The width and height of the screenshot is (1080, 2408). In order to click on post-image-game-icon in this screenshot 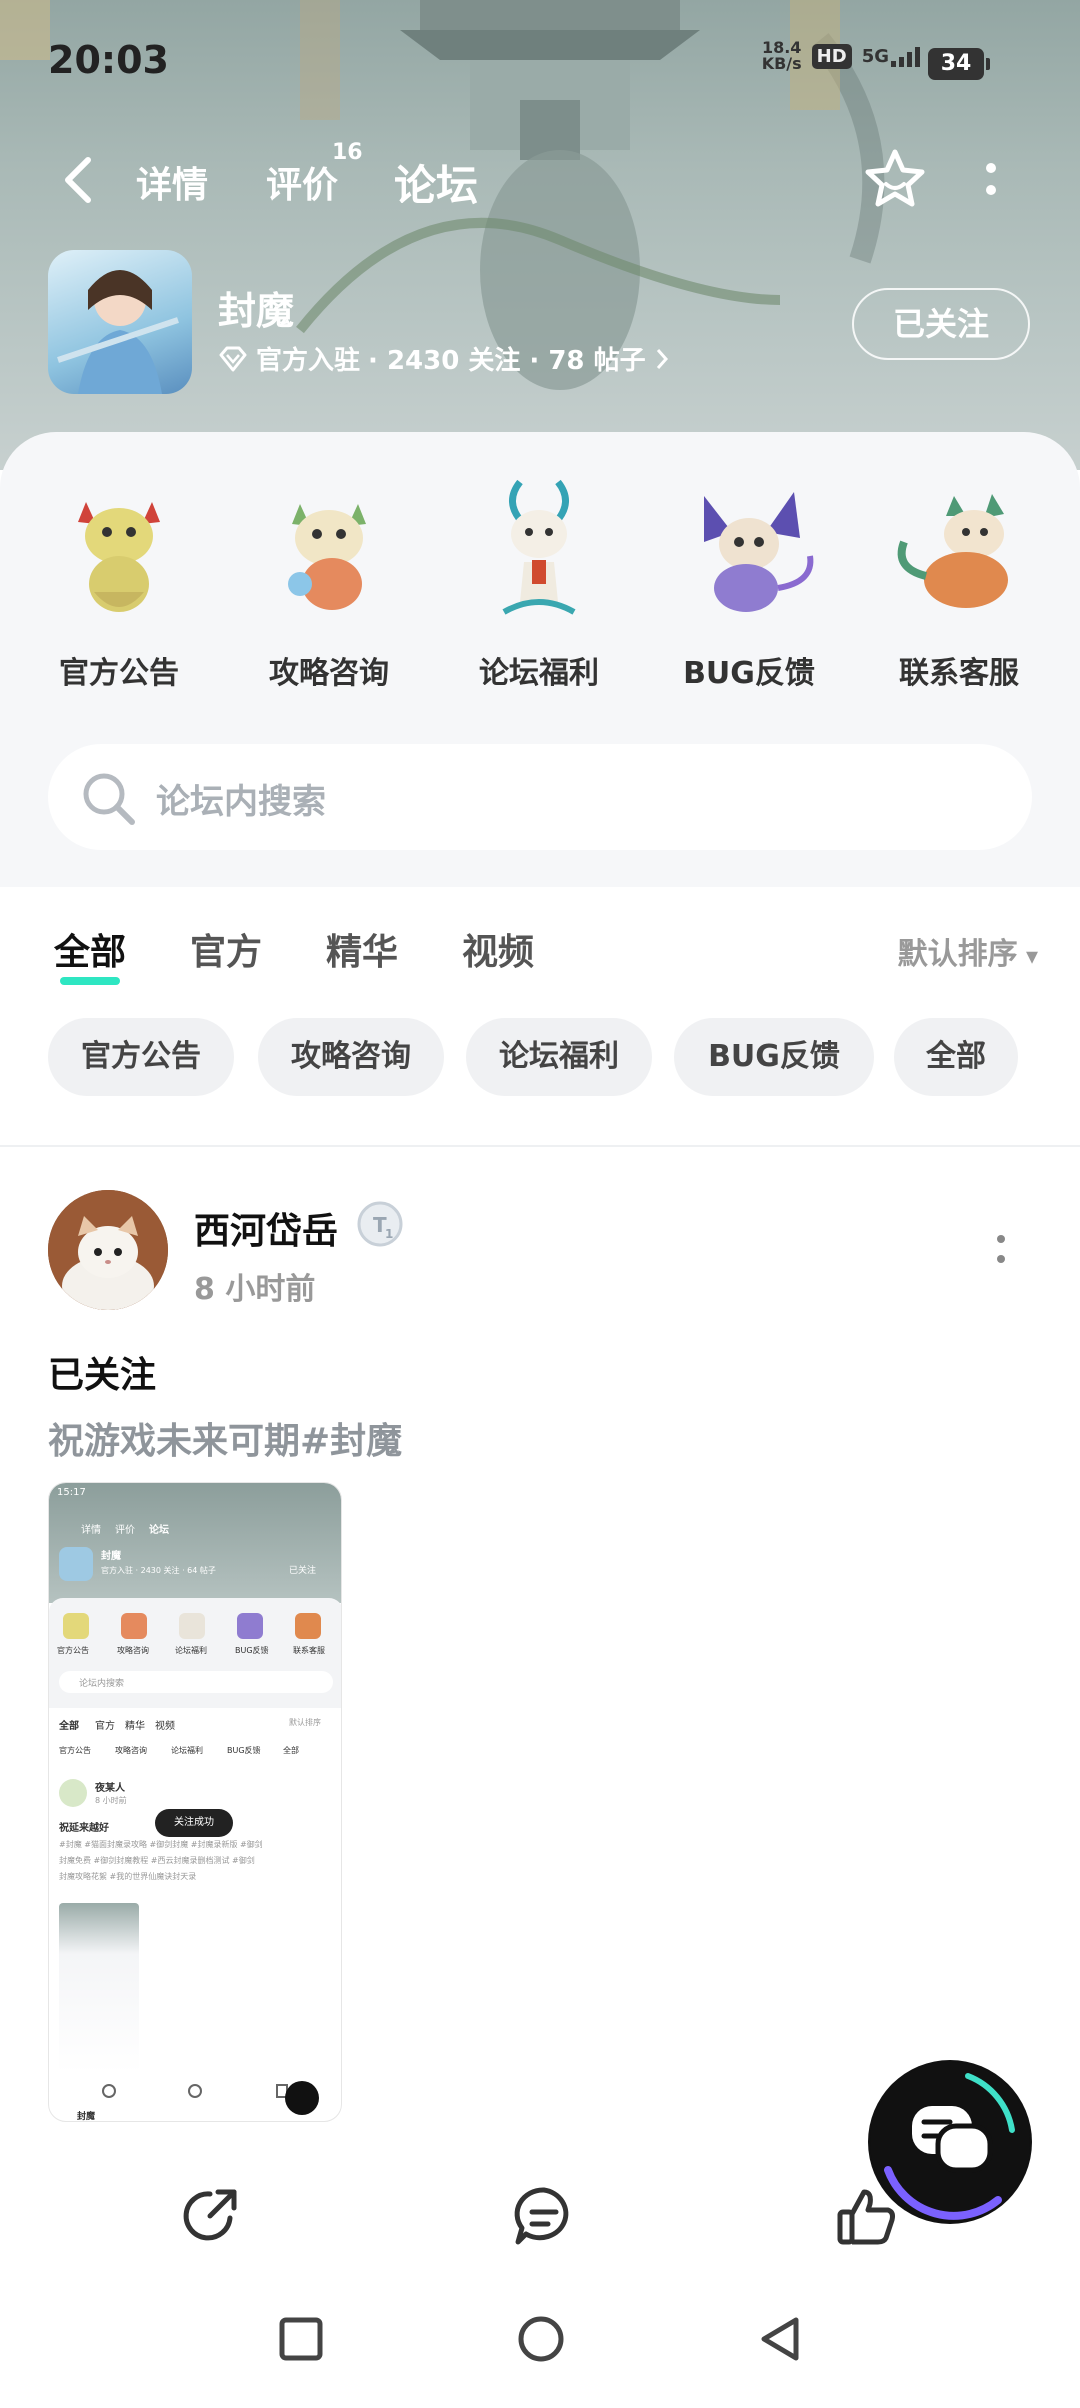, I will do `click(76, 1564)`.